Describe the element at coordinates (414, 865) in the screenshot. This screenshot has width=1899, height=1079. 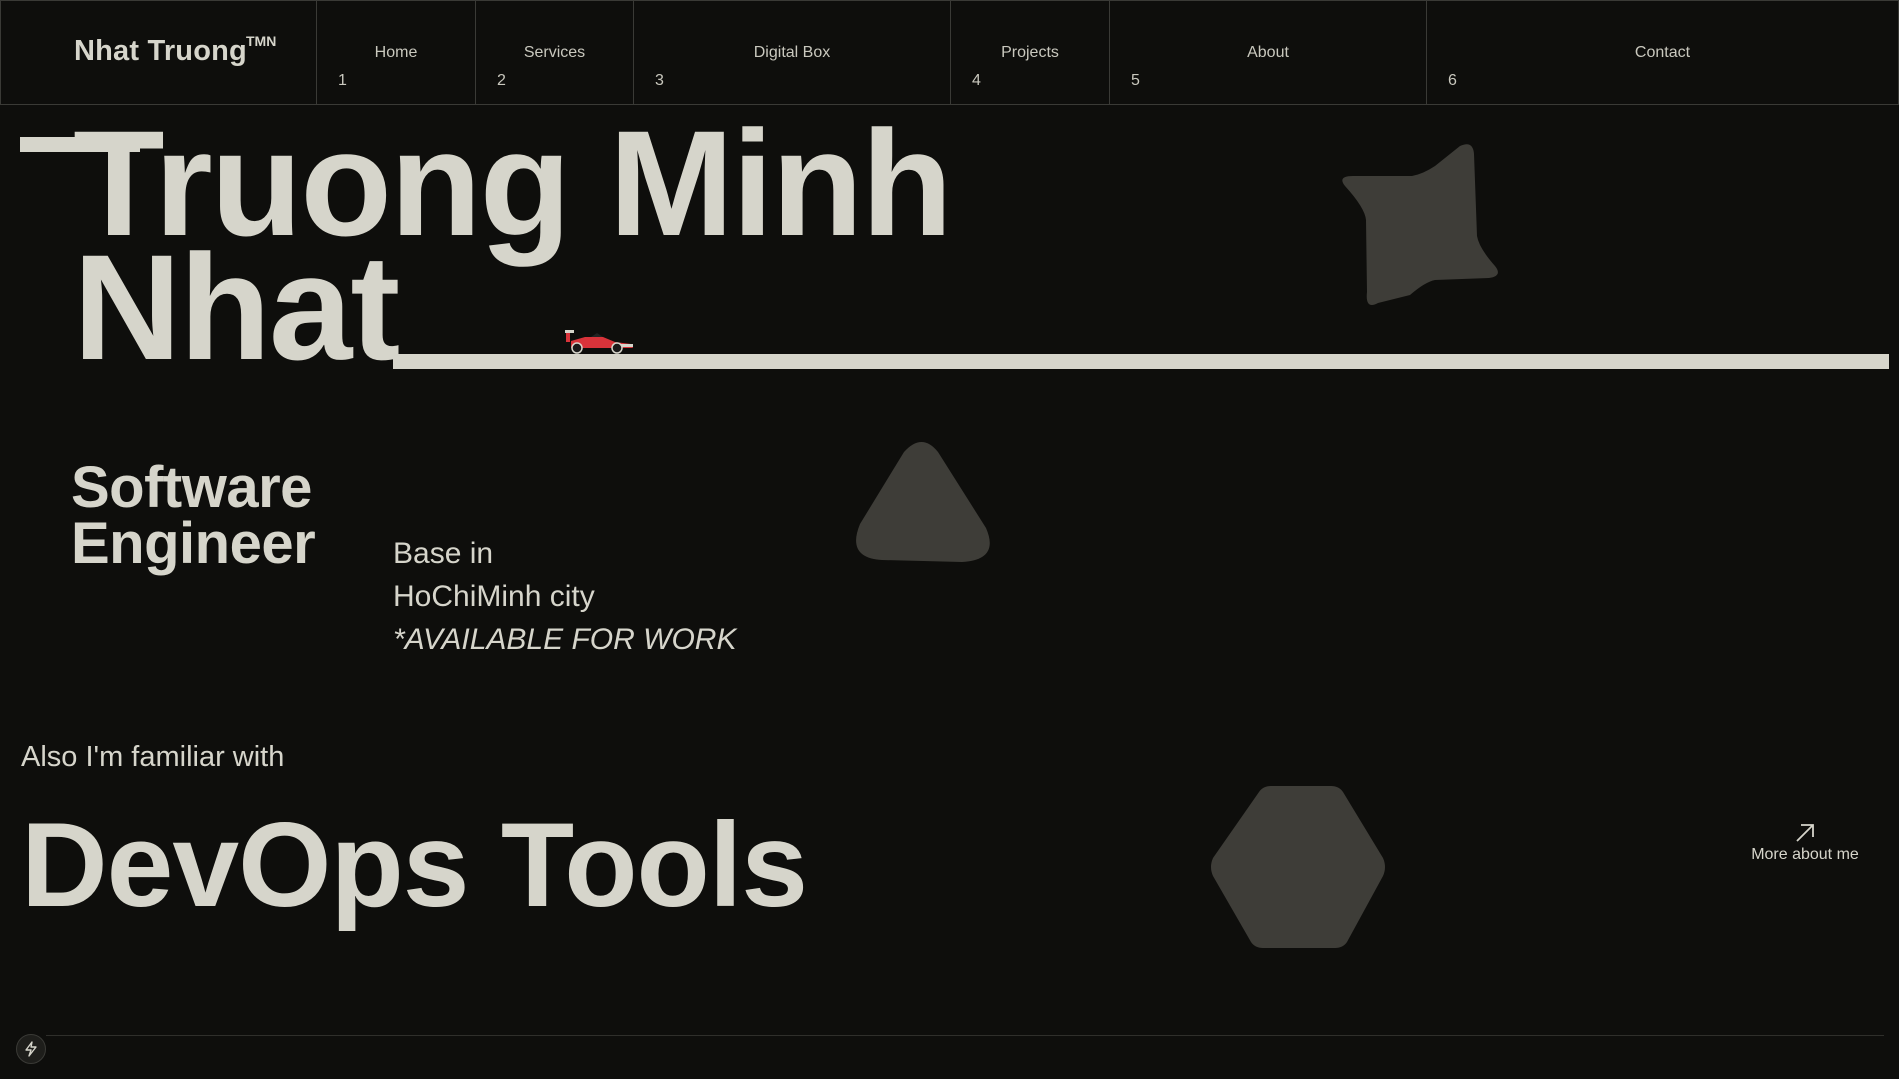
I see `skills-headline: DevOps Tools` at that location.